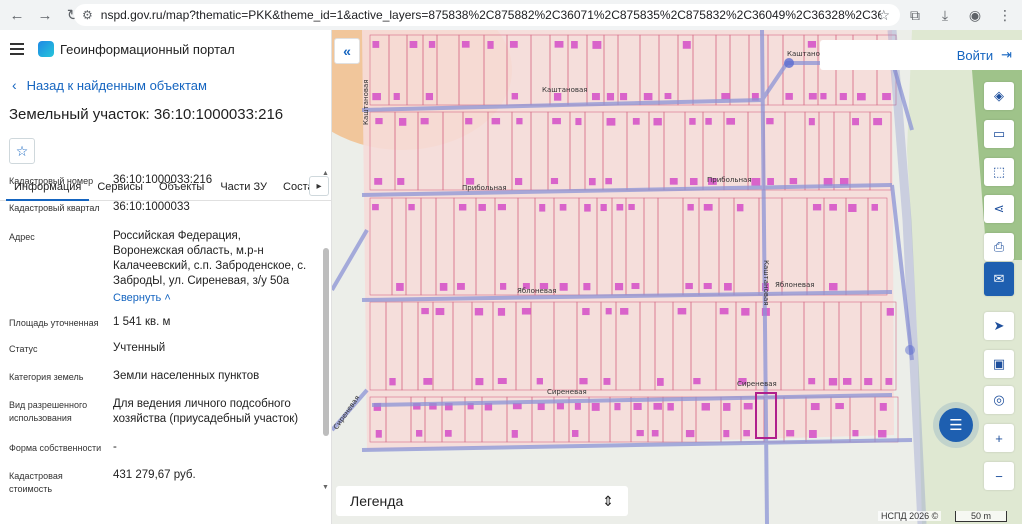  I want to click on scrollbar-thumb, so click(326, 342).